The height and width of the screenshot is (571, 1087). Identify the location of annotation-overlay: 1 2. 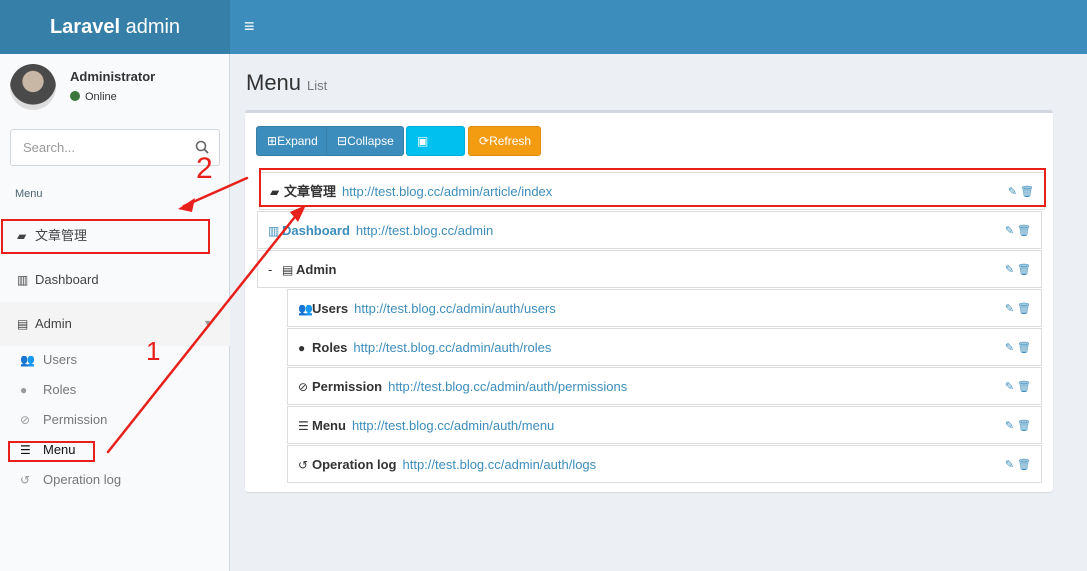
(206, 303).